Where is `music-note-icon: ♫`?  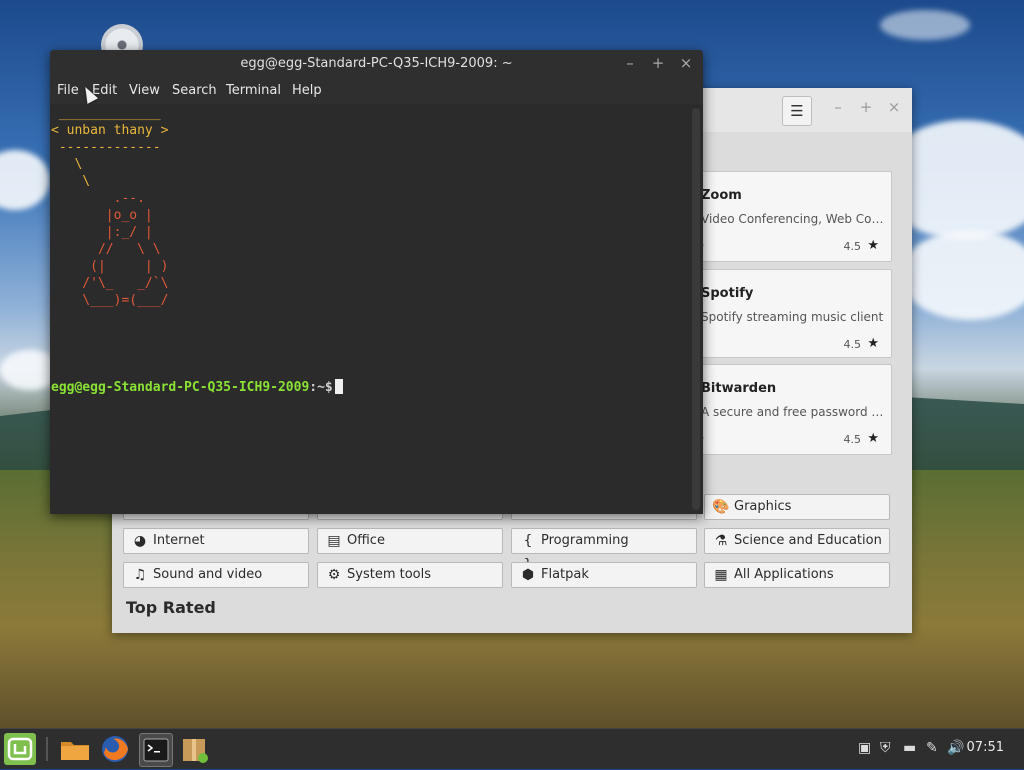
music-note-icon: ♫ is located at coordinates (140, 575).